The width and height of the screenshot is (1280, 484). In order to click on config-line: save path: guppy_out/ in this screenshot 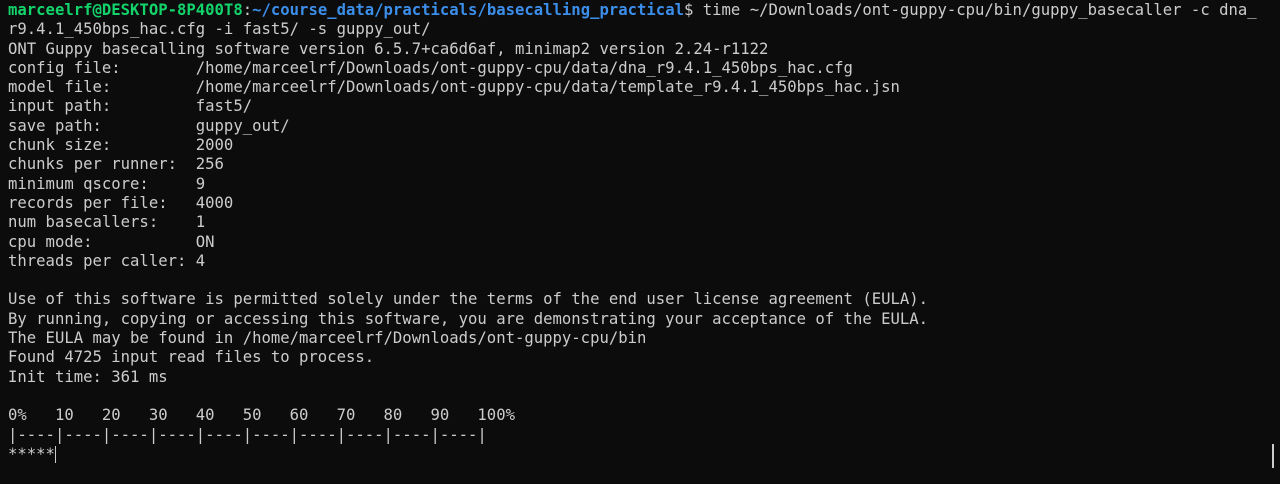, I will do `click(149, 125)`.